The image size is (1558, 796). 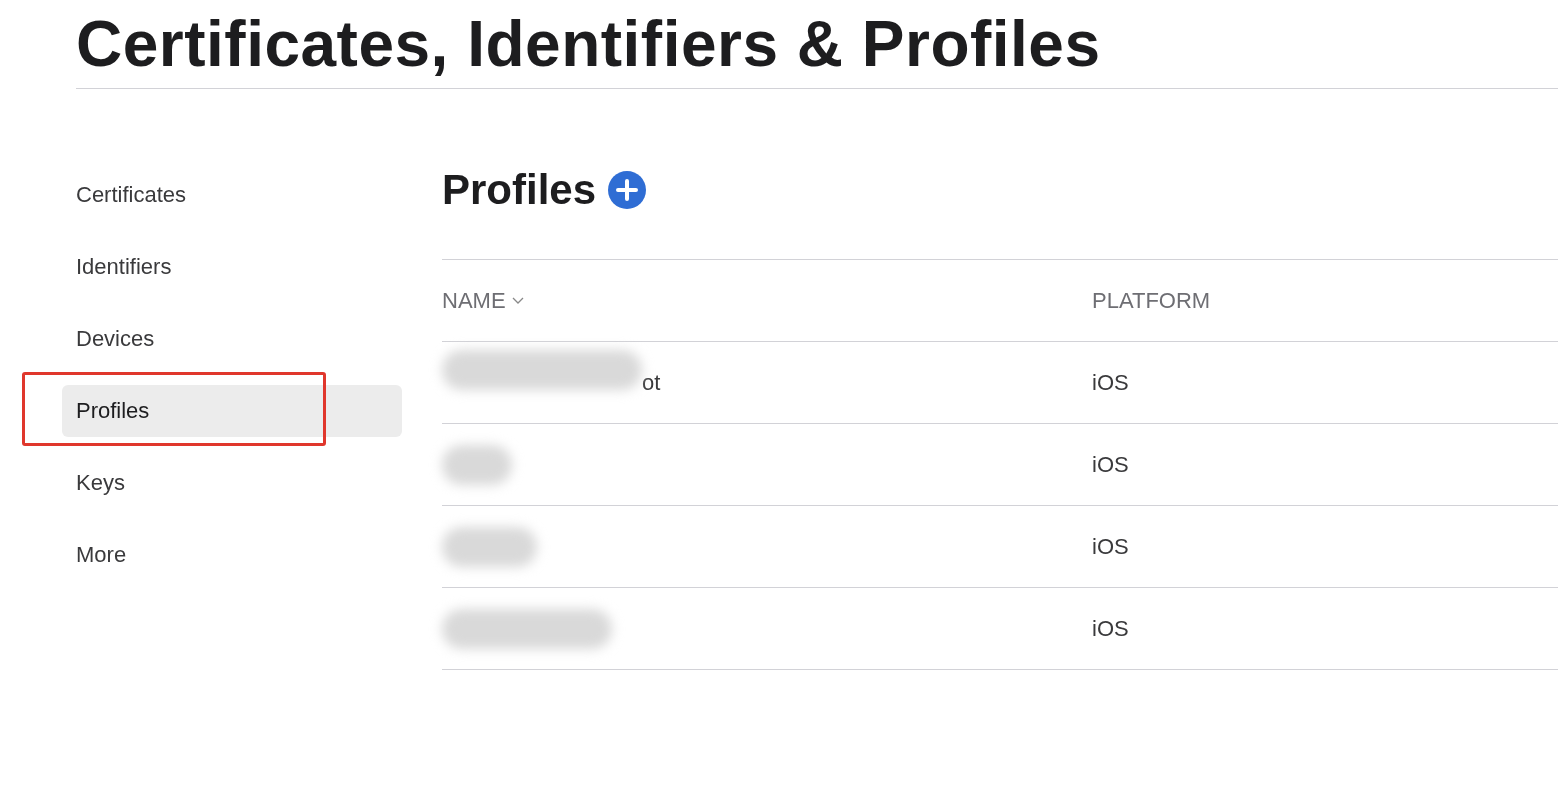 I want to click on sidebar-item: Identifiers, so click(x=232, y=267).